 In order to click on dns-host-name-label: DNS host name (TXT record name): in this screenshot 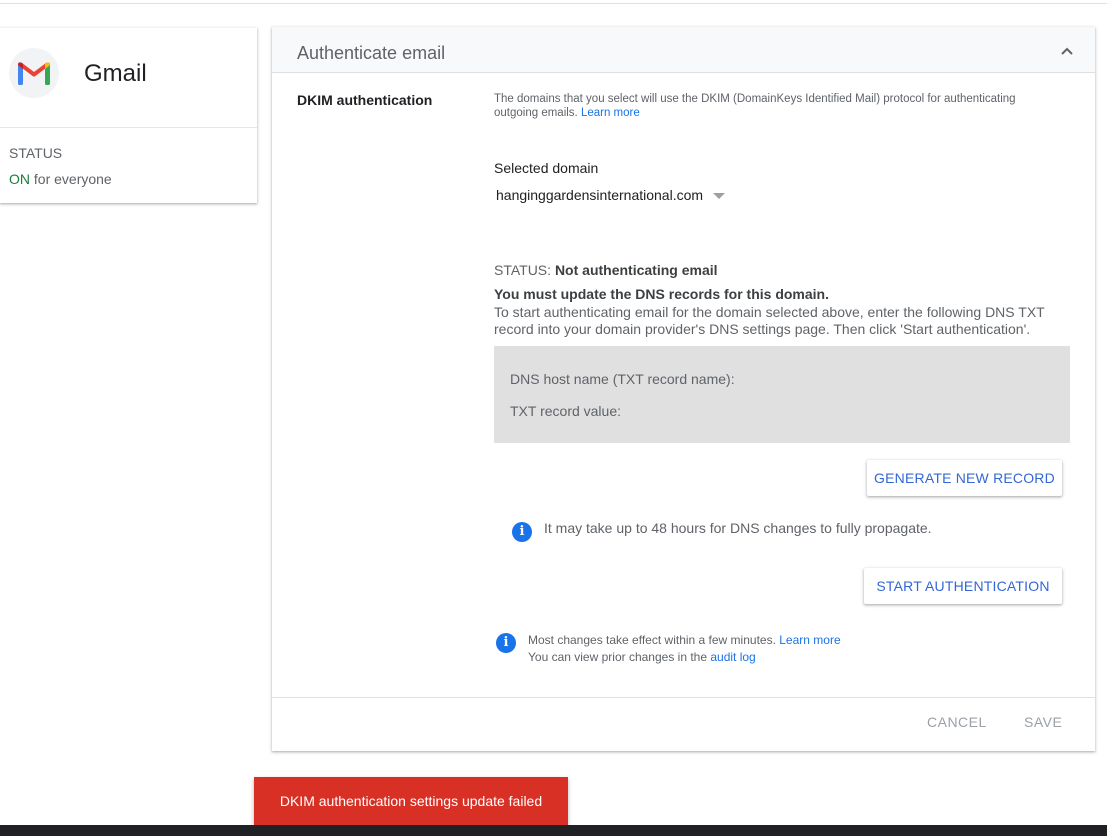, I will do `click(622, 379)`.